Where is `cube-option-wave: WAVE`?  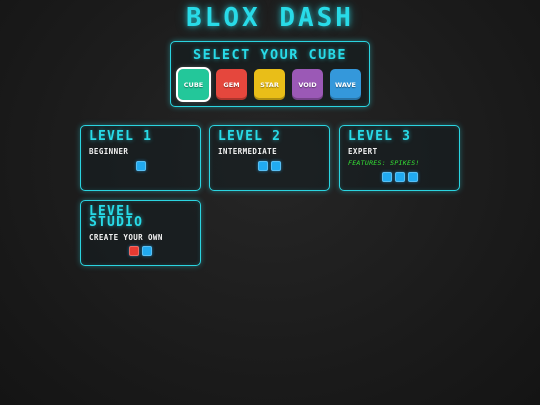 cube-option-wave: WAVE is located at coordinates (345, 84).